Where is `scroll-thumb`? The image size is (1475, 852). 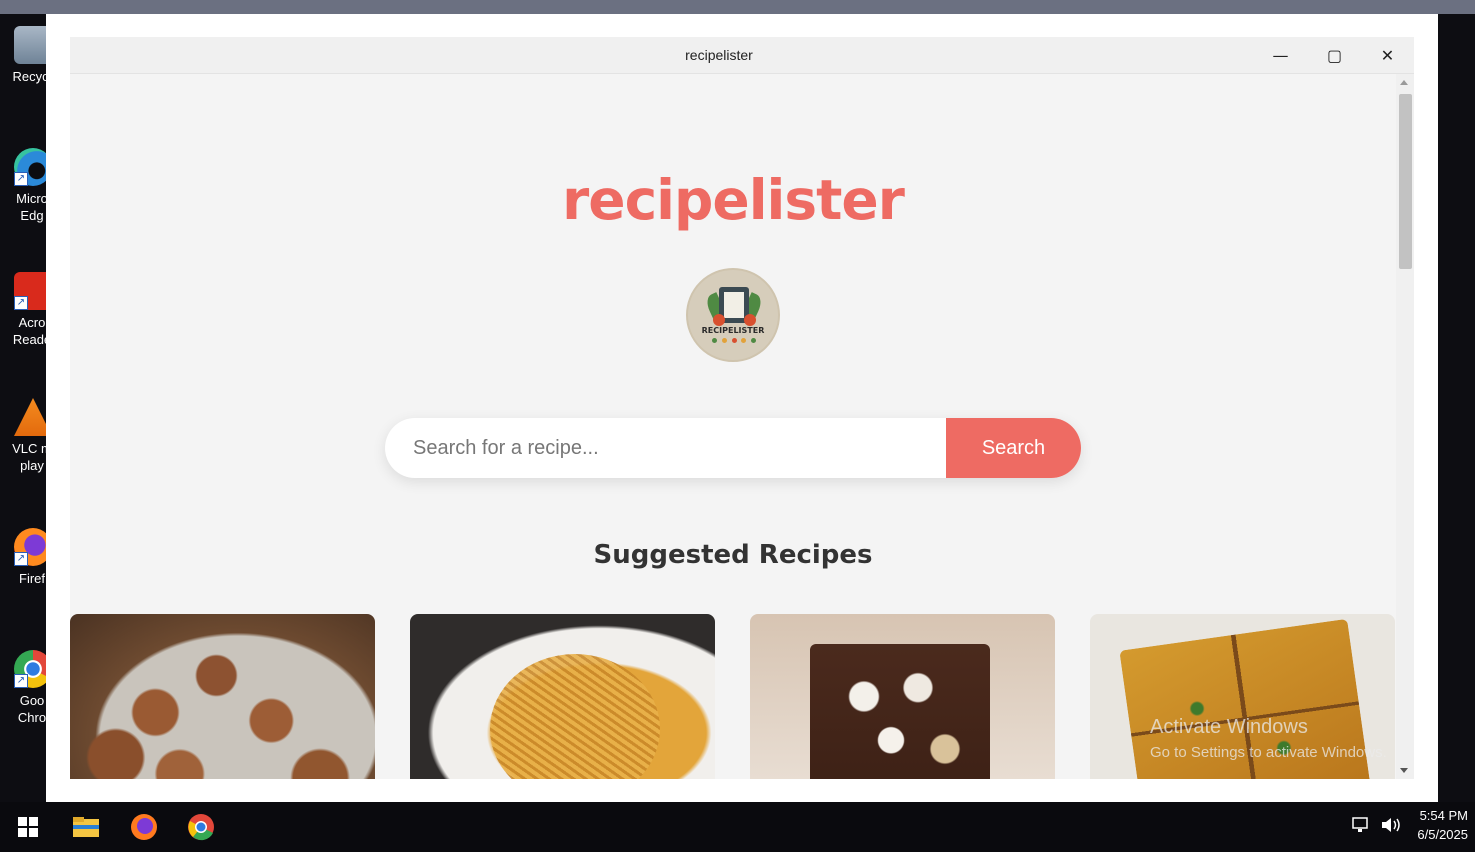 scroll-thumb is located at coordinates (1405, 181).